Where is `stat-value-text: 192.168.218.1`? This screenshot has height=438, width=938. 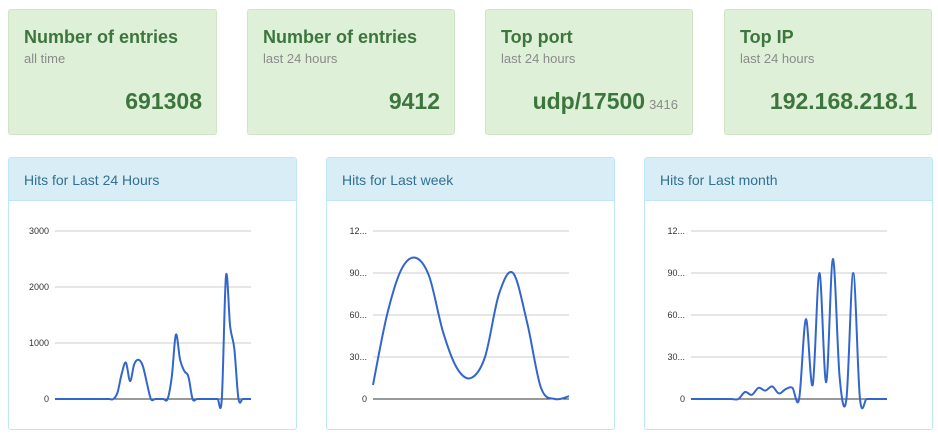 stat-value-text: 192.168.218.1 is located at coordinates (843, 101).